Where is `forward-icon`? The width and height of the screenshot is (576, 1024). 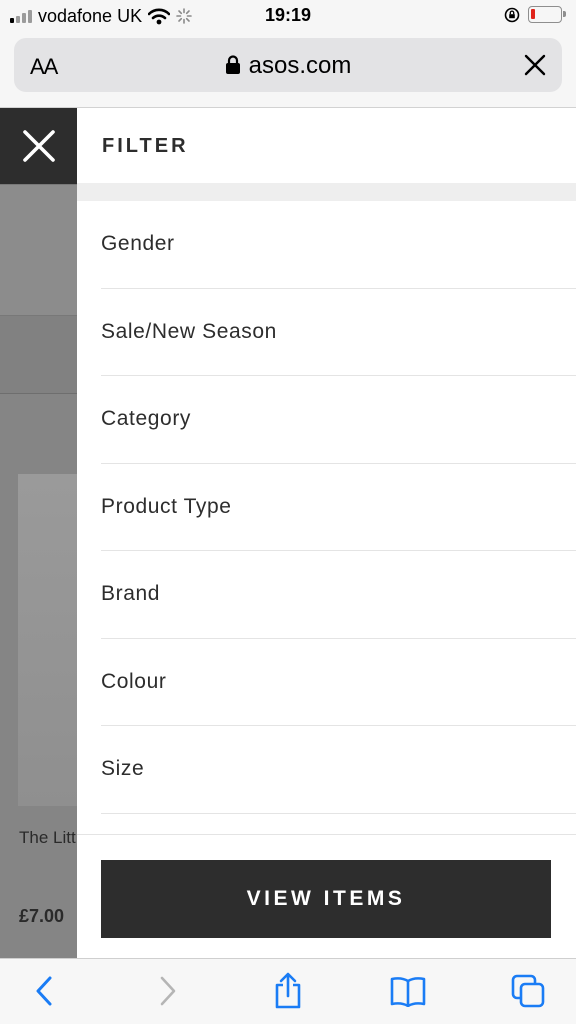
forward-icon is located at coordinates (168, 991).